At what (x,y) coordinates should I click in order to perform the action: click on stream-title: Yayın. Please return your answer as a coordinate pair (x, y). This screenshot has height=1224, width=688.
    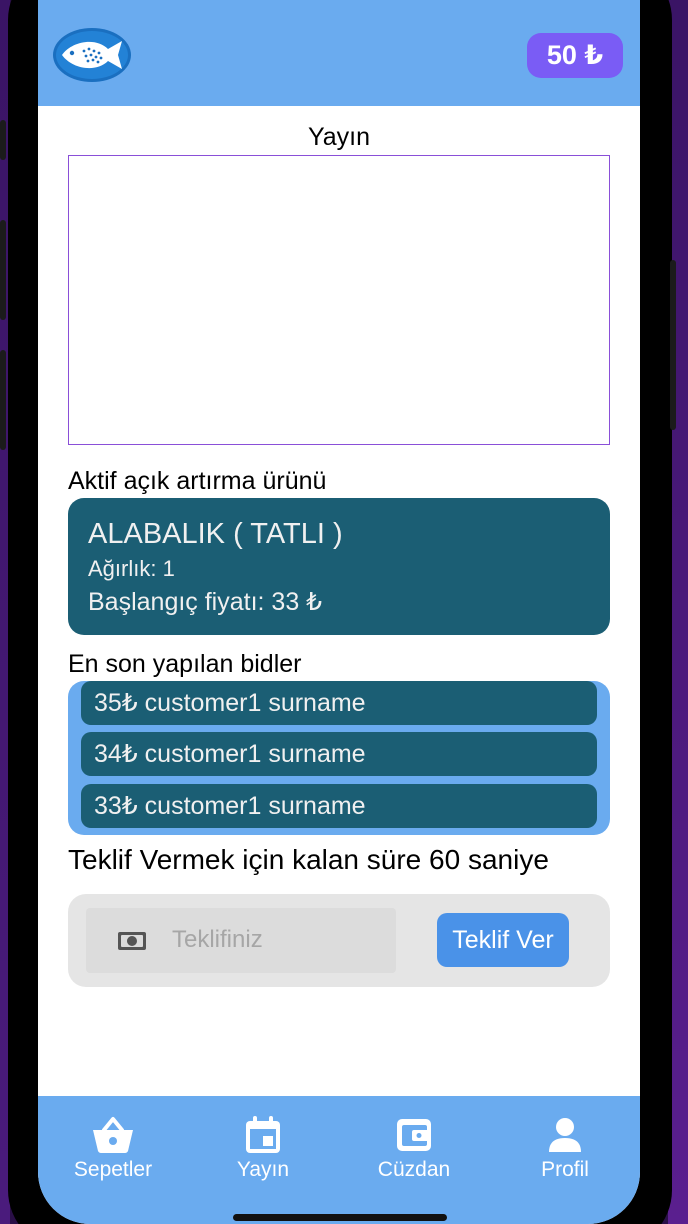
    Looking at the image, I should click on (339, 137).